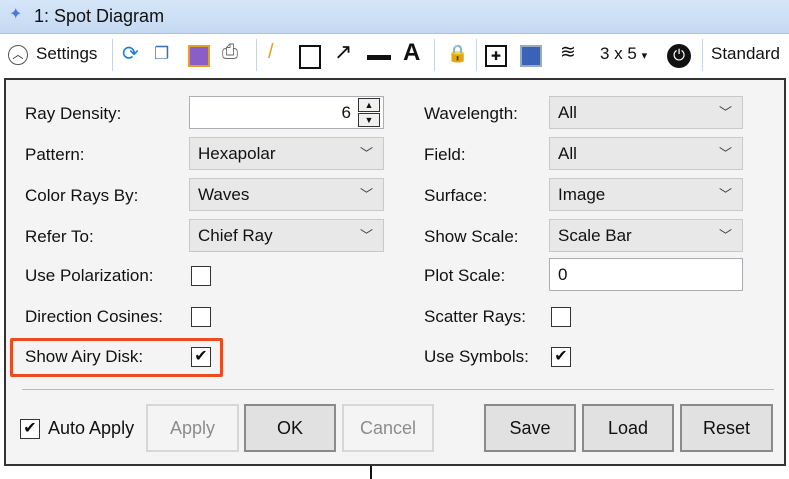 This screenshot has width=789, height=479. What do you see at coordinates (230, 52) in the screenshot?
I see `print-icon: ⎙` at bounding box center [230, 52].